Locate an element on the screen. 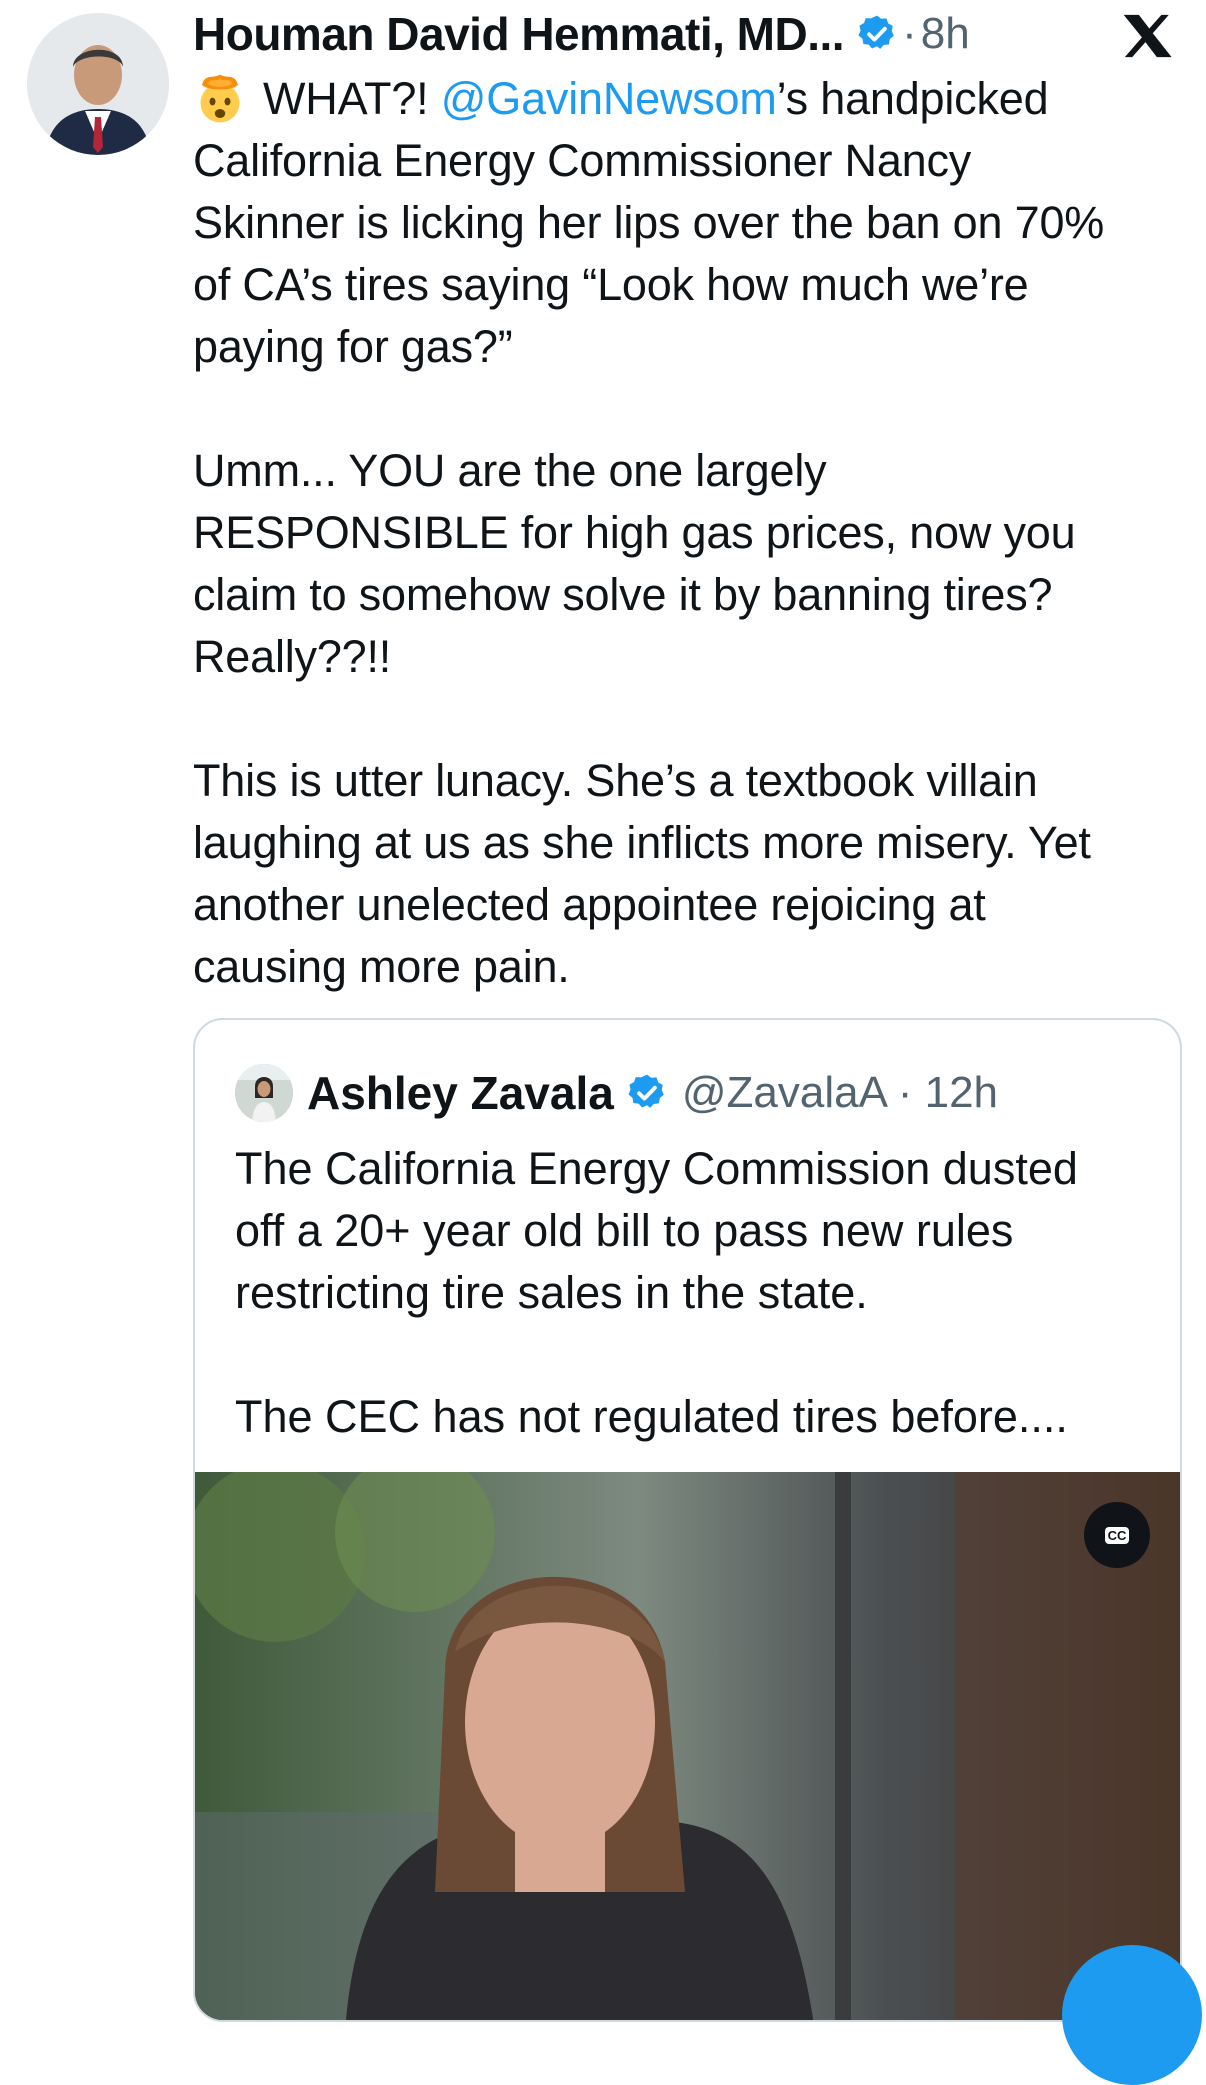  quoted-avatar-photo is located at coordinates (264, 1093).